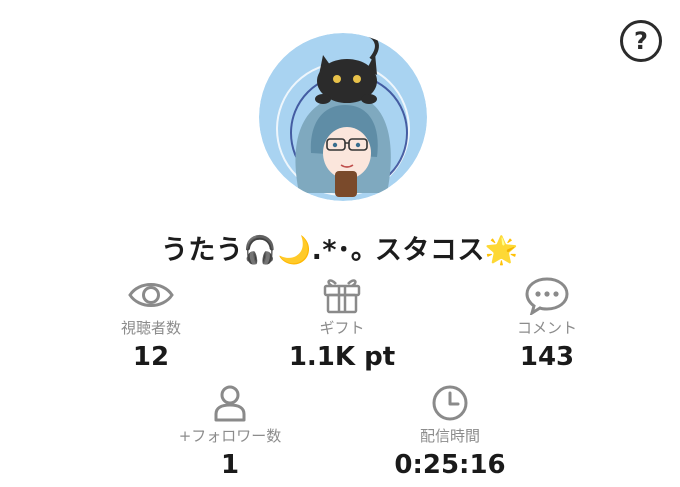  I want to click on stat-duration-value: 0:25:16, so click(450, 465).